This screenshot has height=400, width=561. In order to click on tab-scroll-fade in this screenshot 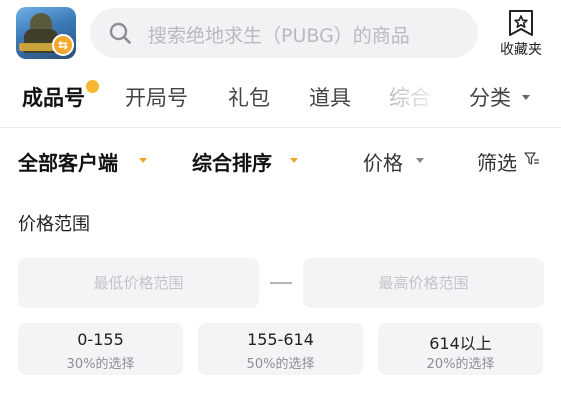, I will do `click(418, 96)`.